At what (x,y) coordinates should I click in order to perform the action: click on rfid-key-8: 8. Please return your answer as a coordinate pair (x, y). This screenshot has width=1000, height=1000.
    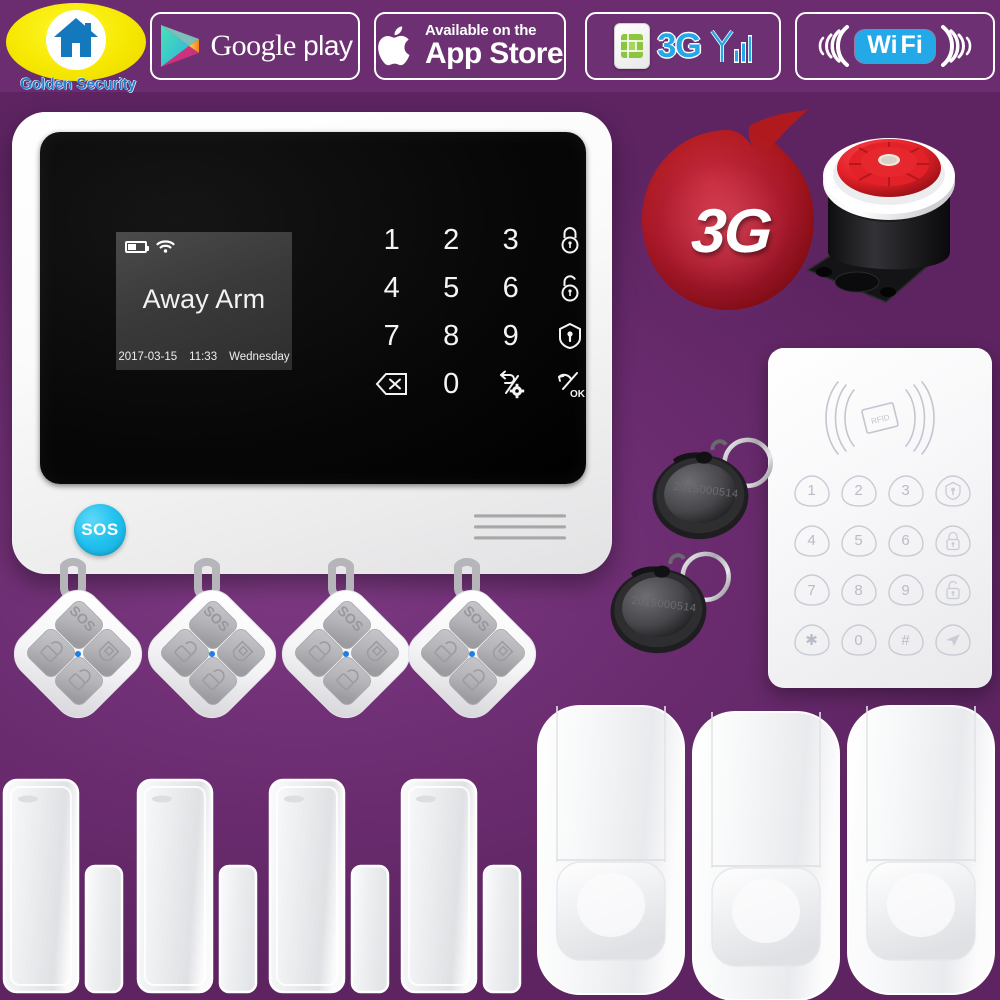
    Looking at the image, I should click on (858, 591).